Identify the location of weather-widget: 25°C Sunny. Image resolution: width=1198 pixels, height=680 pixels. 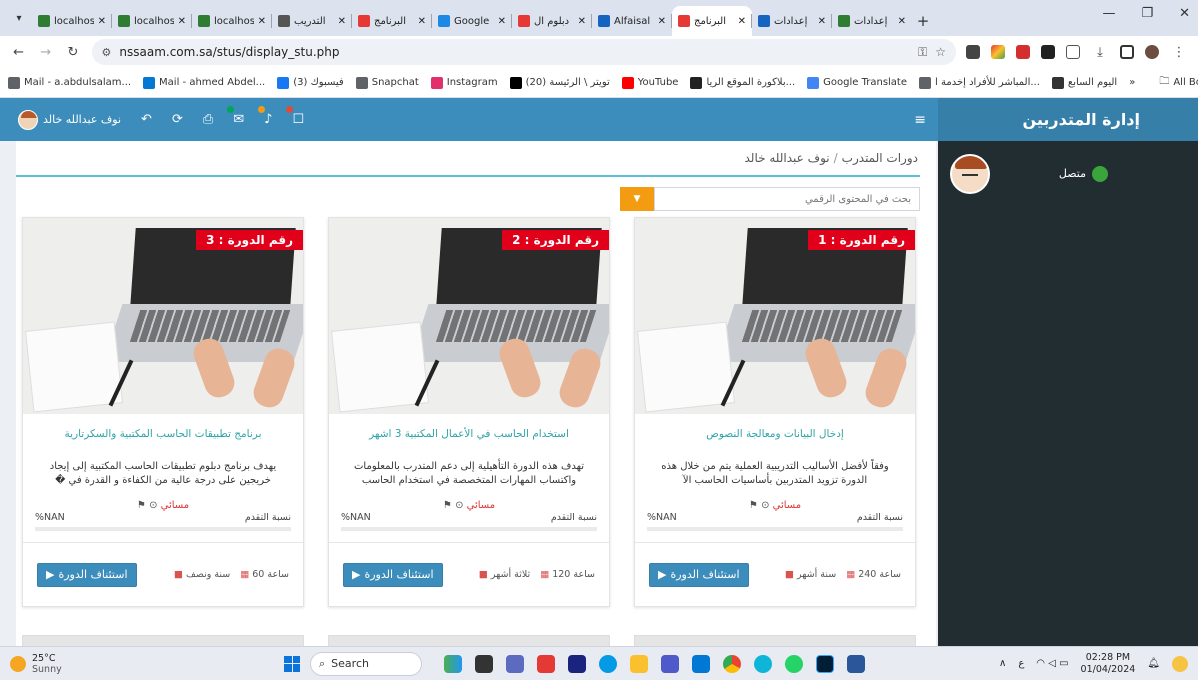
(115, 664).